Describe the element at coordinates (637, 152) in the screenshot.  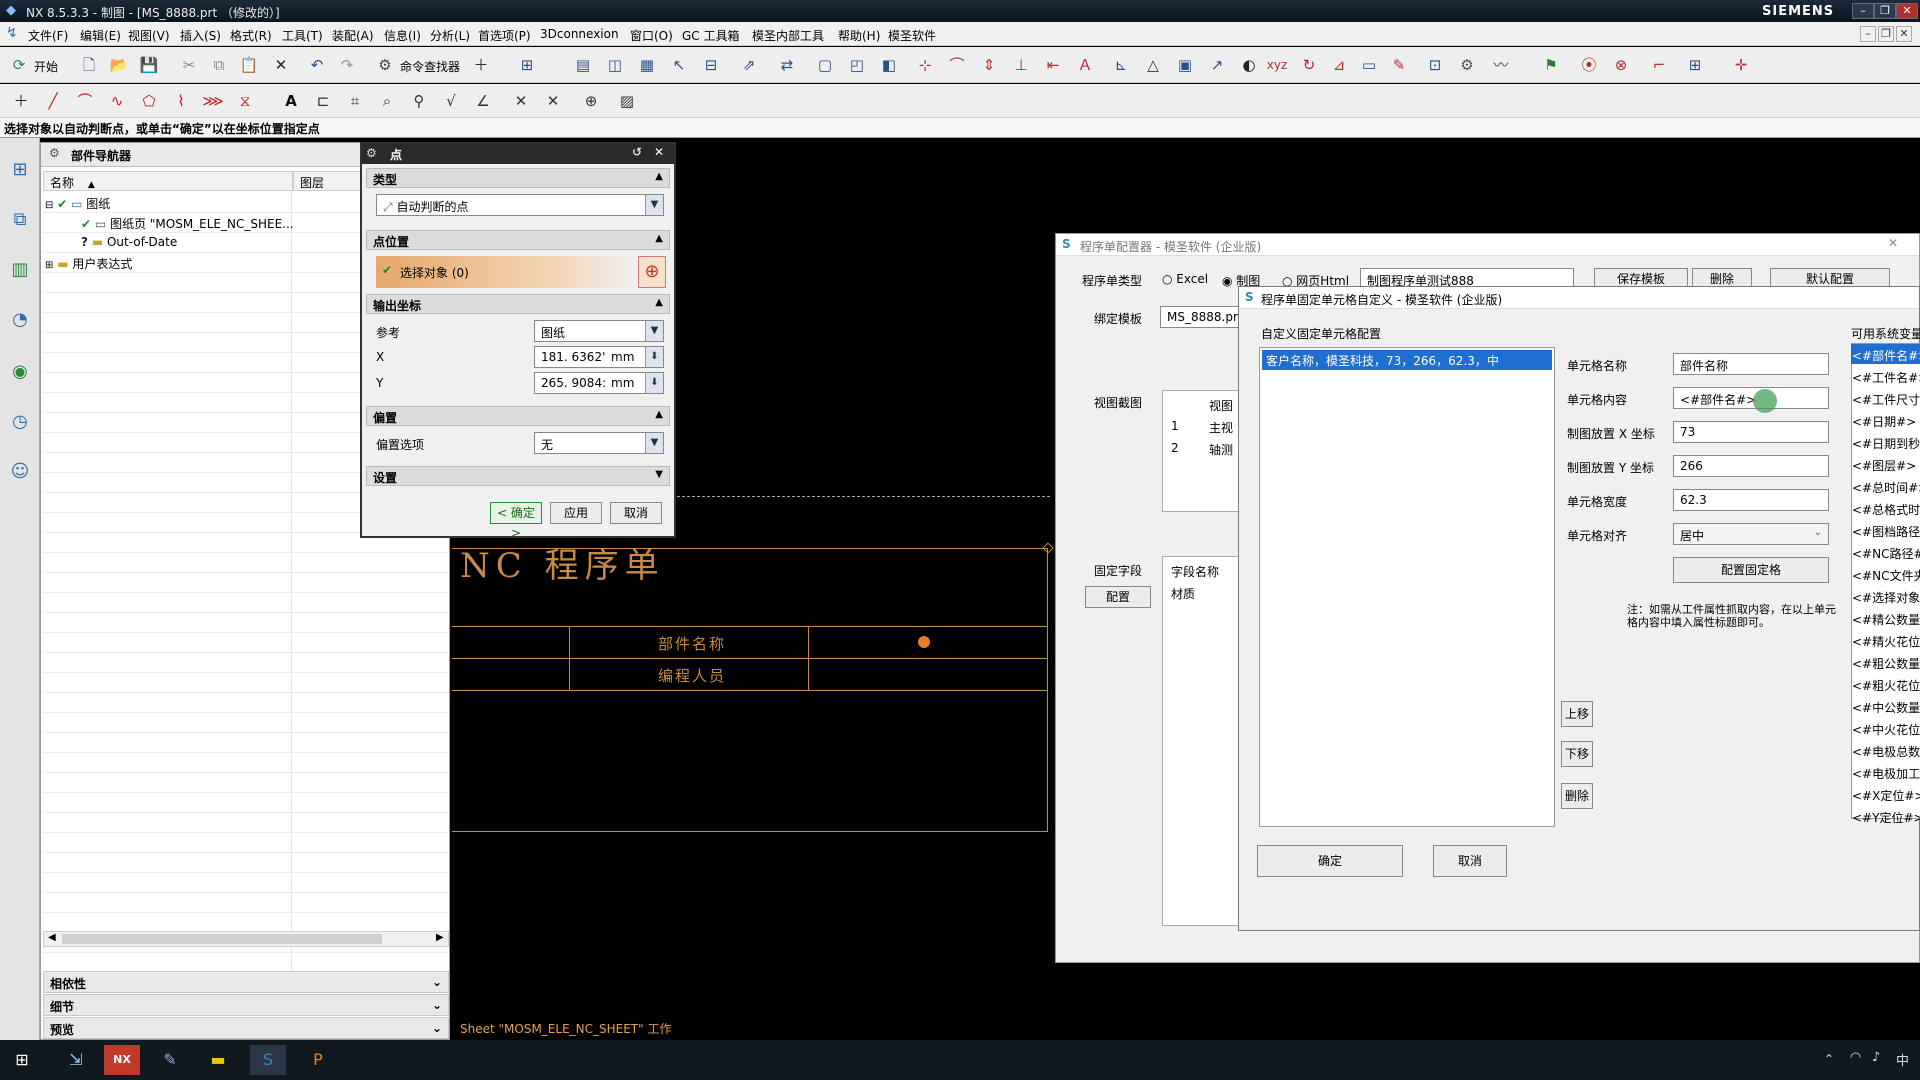
I see `reset-icon: ↺` at that location.